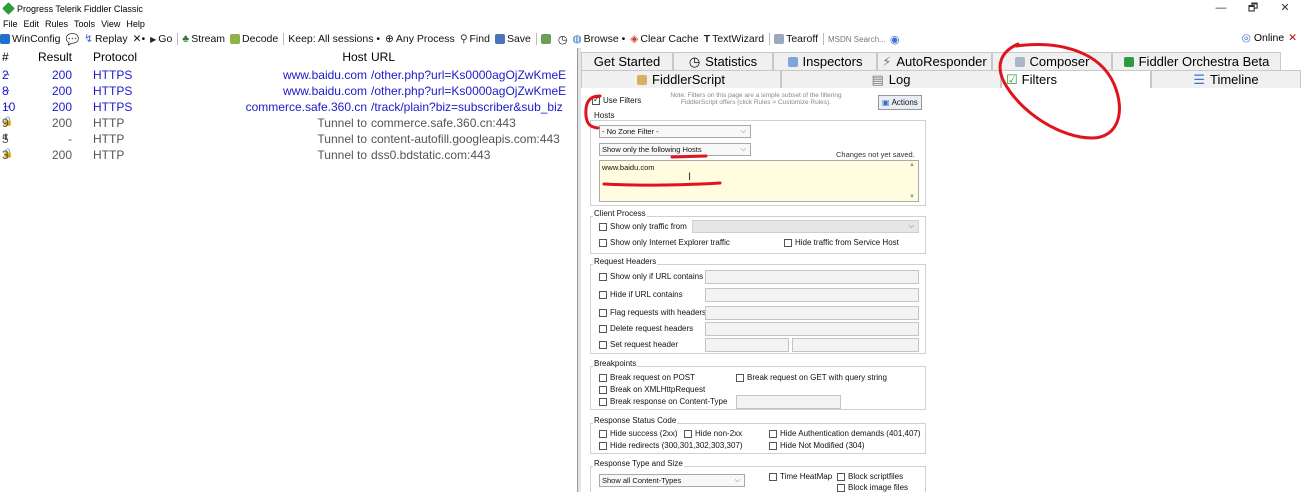  Describe the element at coordinates (563, 39) in the screenshot. I see `timer-button: ◷` at that location.